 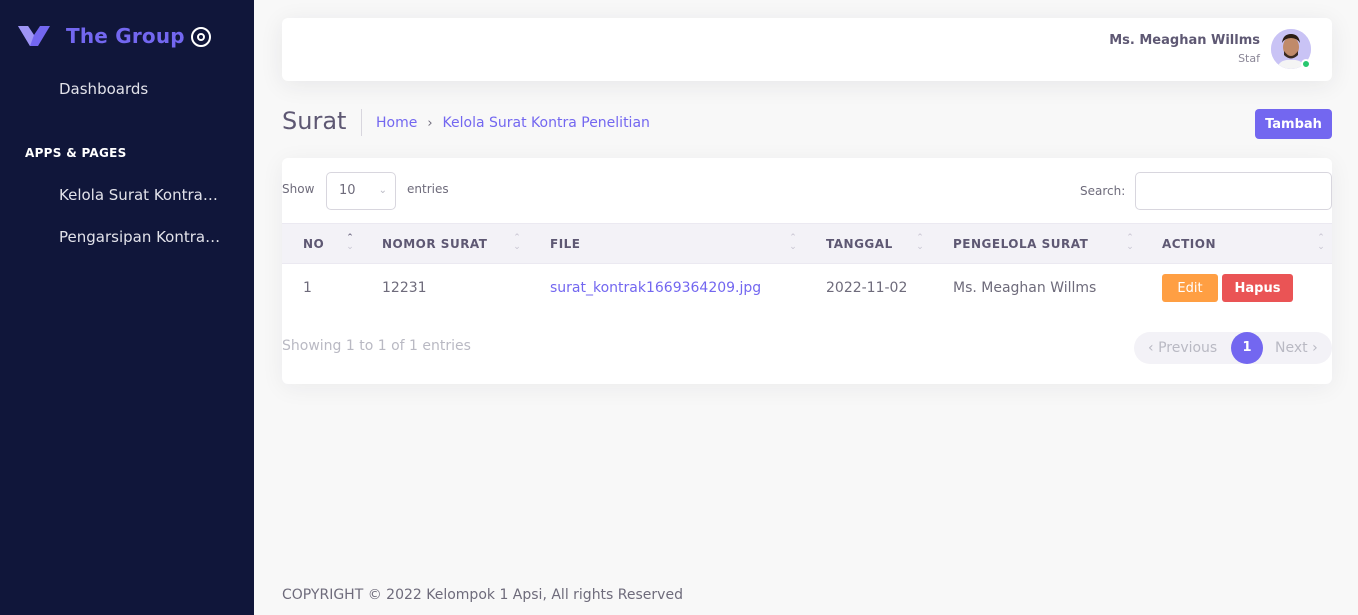 I want to click on sidebar-toggle-icon, so click(x=201, y=37).